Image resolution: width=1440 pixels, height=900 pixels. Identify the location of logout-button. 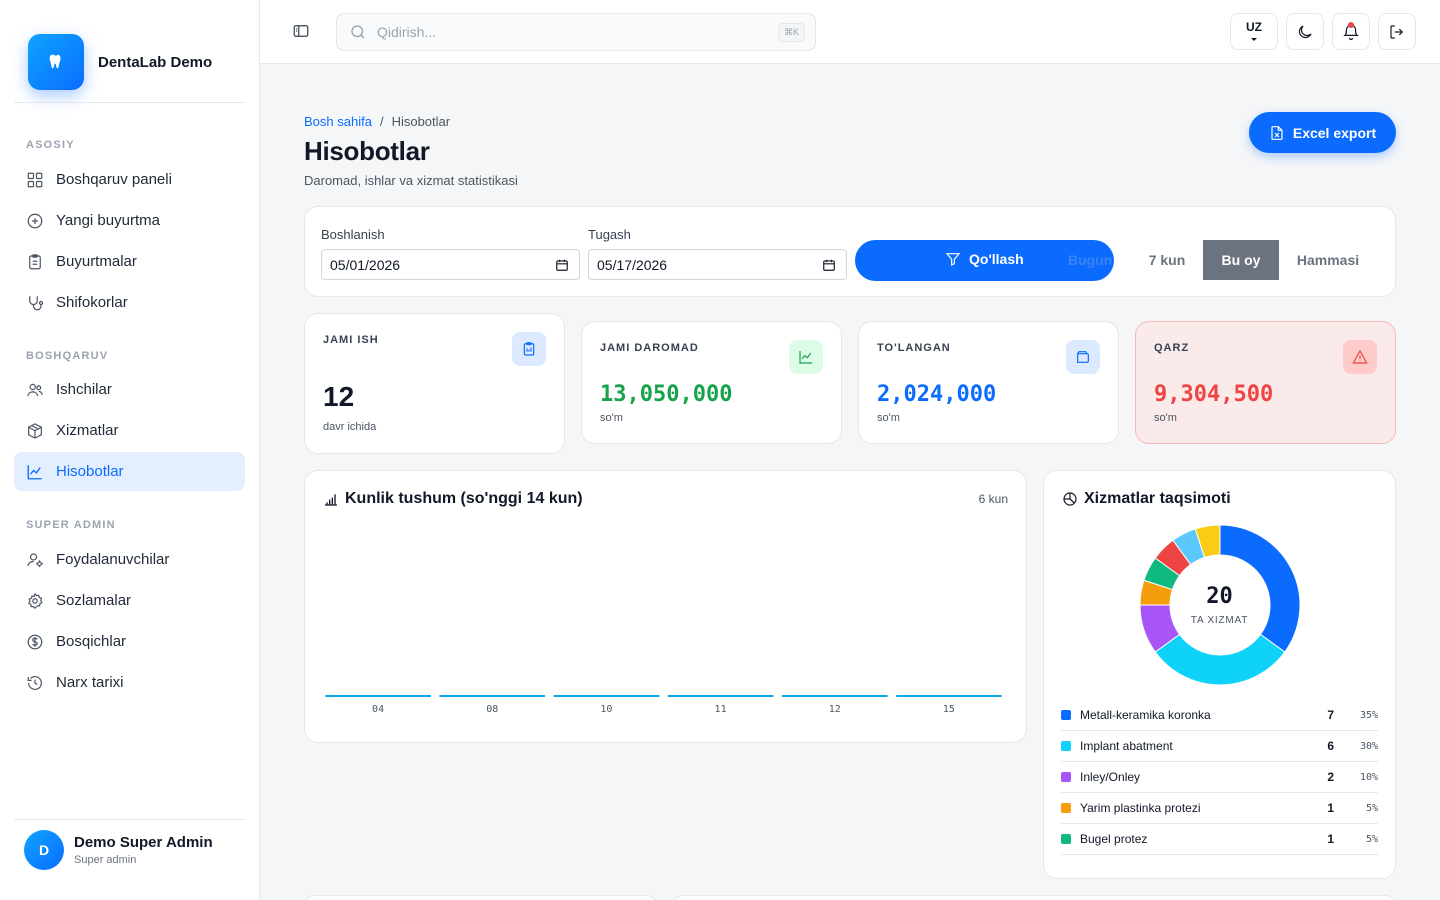
(1397, 31).